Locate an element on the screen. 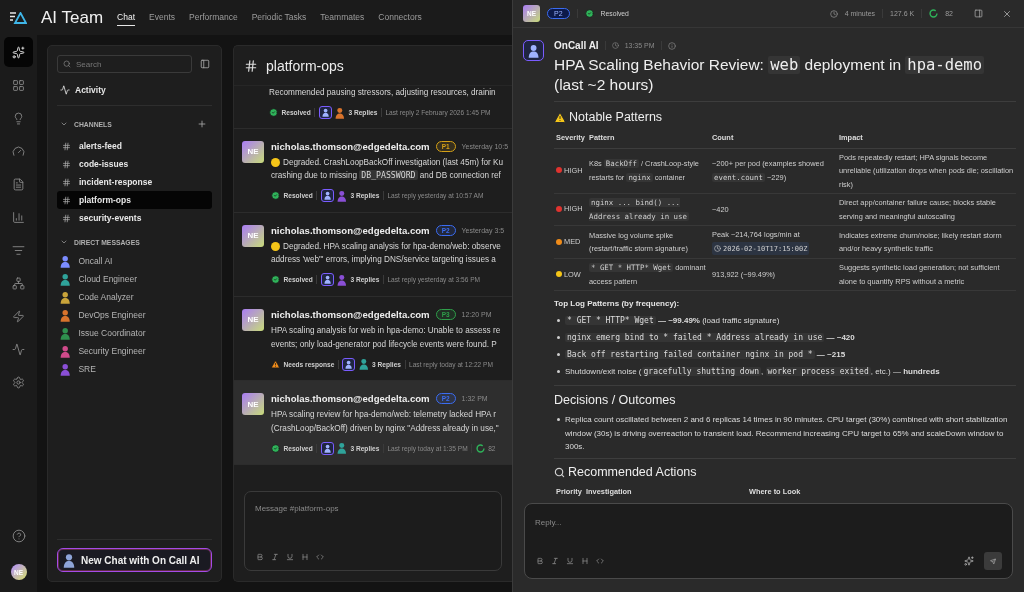 The width and height of the screenshot is (1024, 592). nav-tab: Periodic Tasks is located at coordinates (279, 17).